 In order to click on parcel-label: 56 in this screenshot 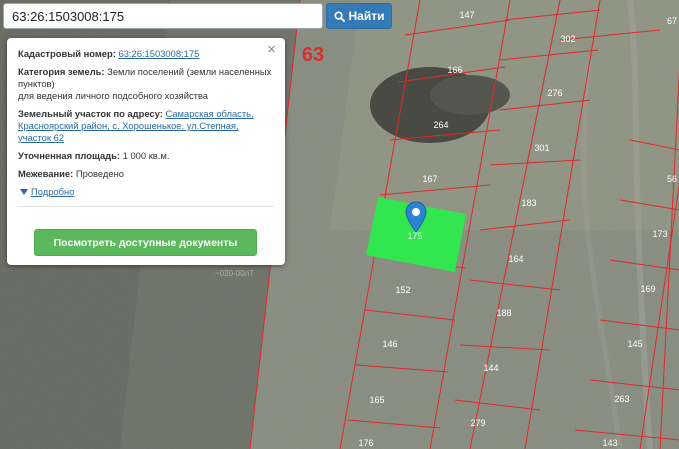, I will do `click(672, 179)`.